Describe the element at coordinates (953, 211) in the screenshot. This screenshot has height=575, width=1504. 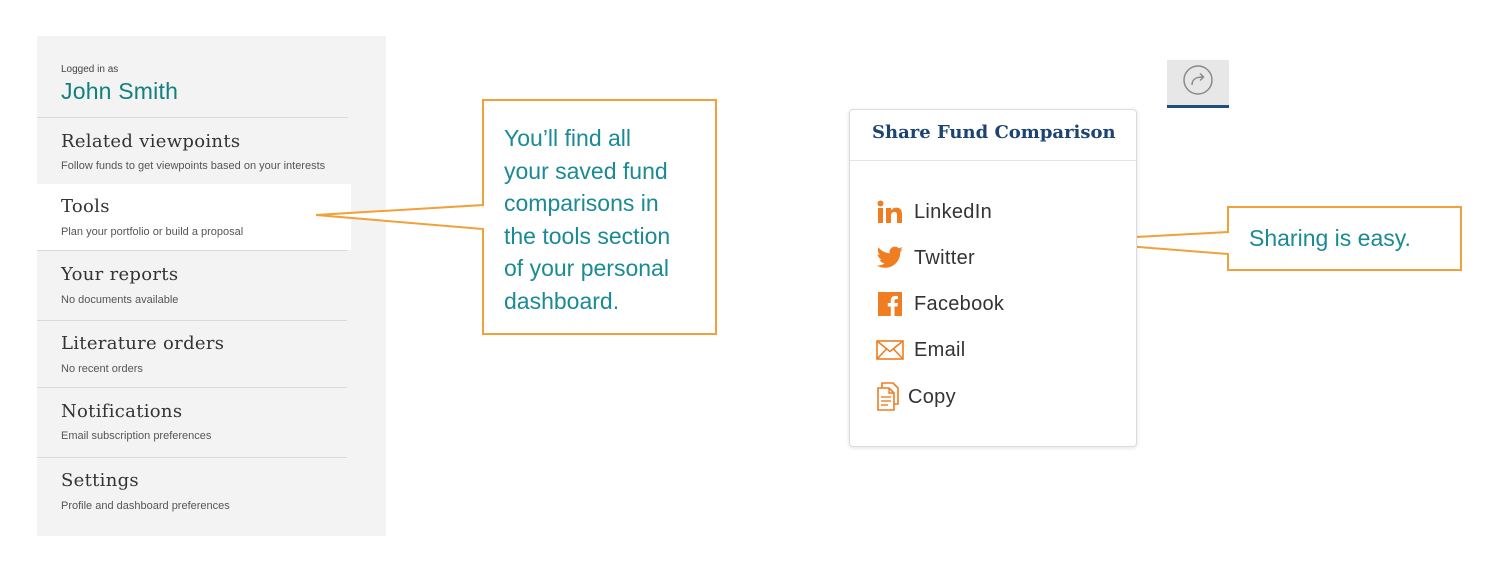
I see `share-item-label: LinkedIn` at that location.